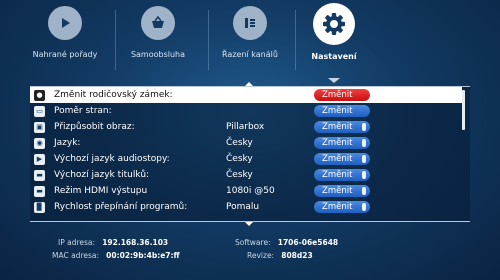 This screenshot has width=500, height=280. Describe the element at coordinates (65, 23) in the screenshot. I see `play-icon` at that location.